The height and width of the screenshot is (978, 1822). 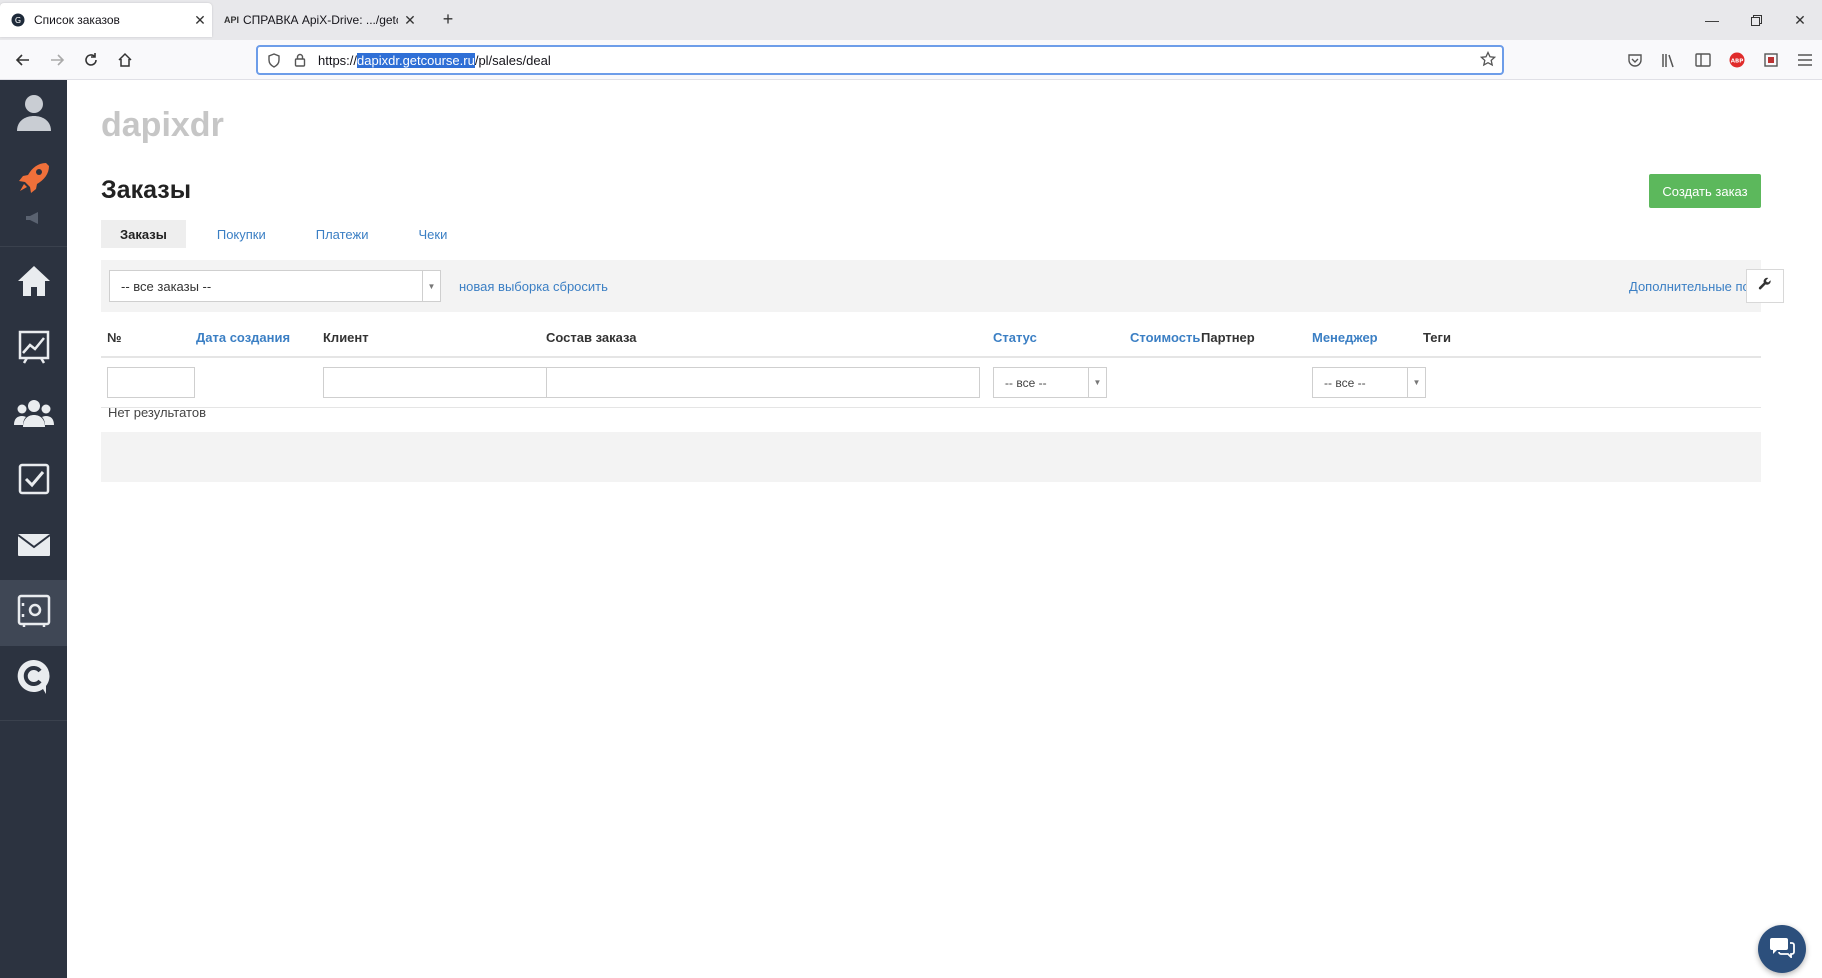 I want to click on sidebar-item-users, so click(x=33, y=415).